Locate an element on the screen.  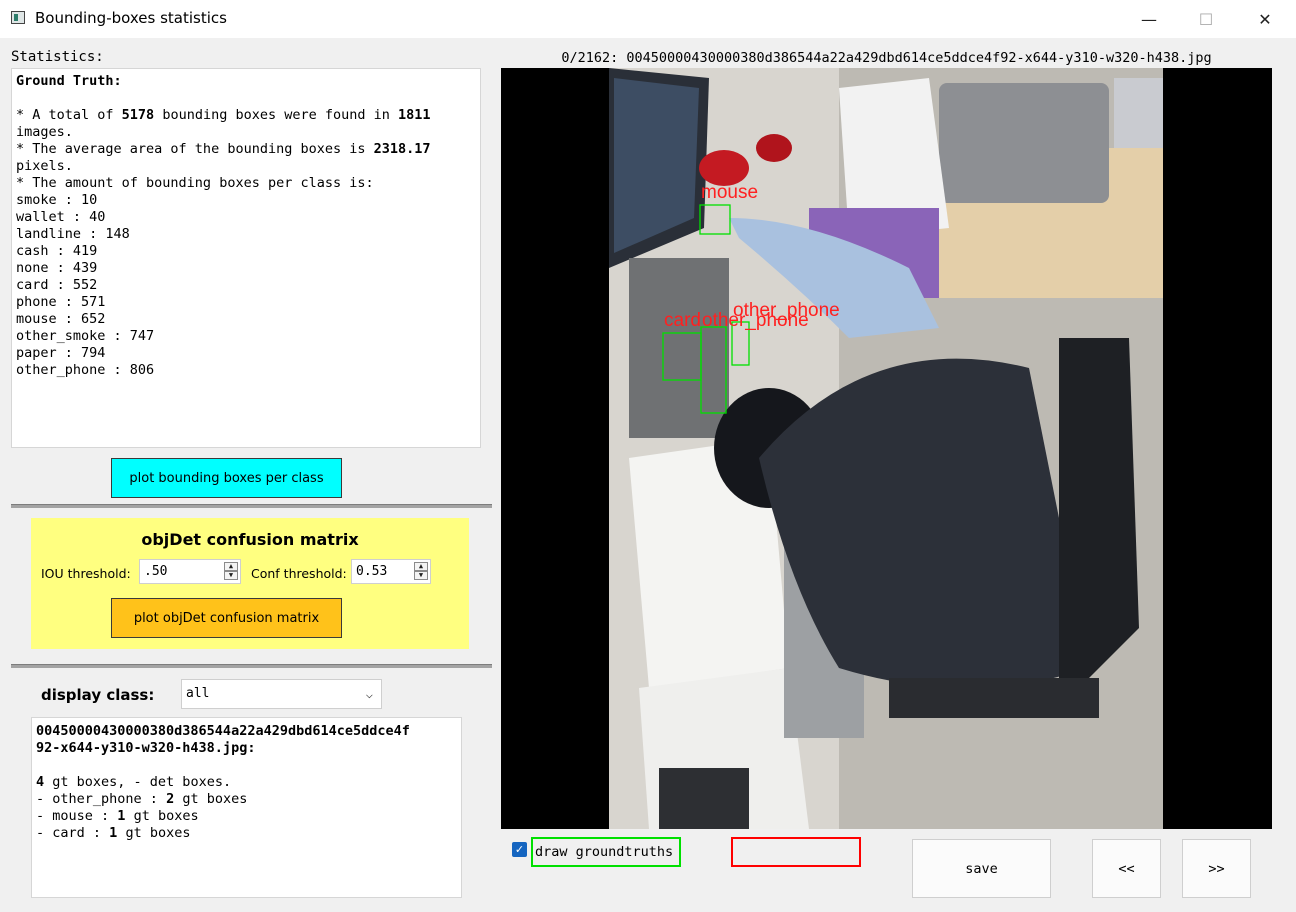
next-button: >> is located at coordinates (1216, 868).